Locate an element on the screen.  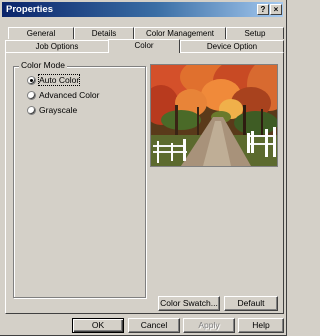
title-bar: Properties ? × is located at coordinates (142, 9).